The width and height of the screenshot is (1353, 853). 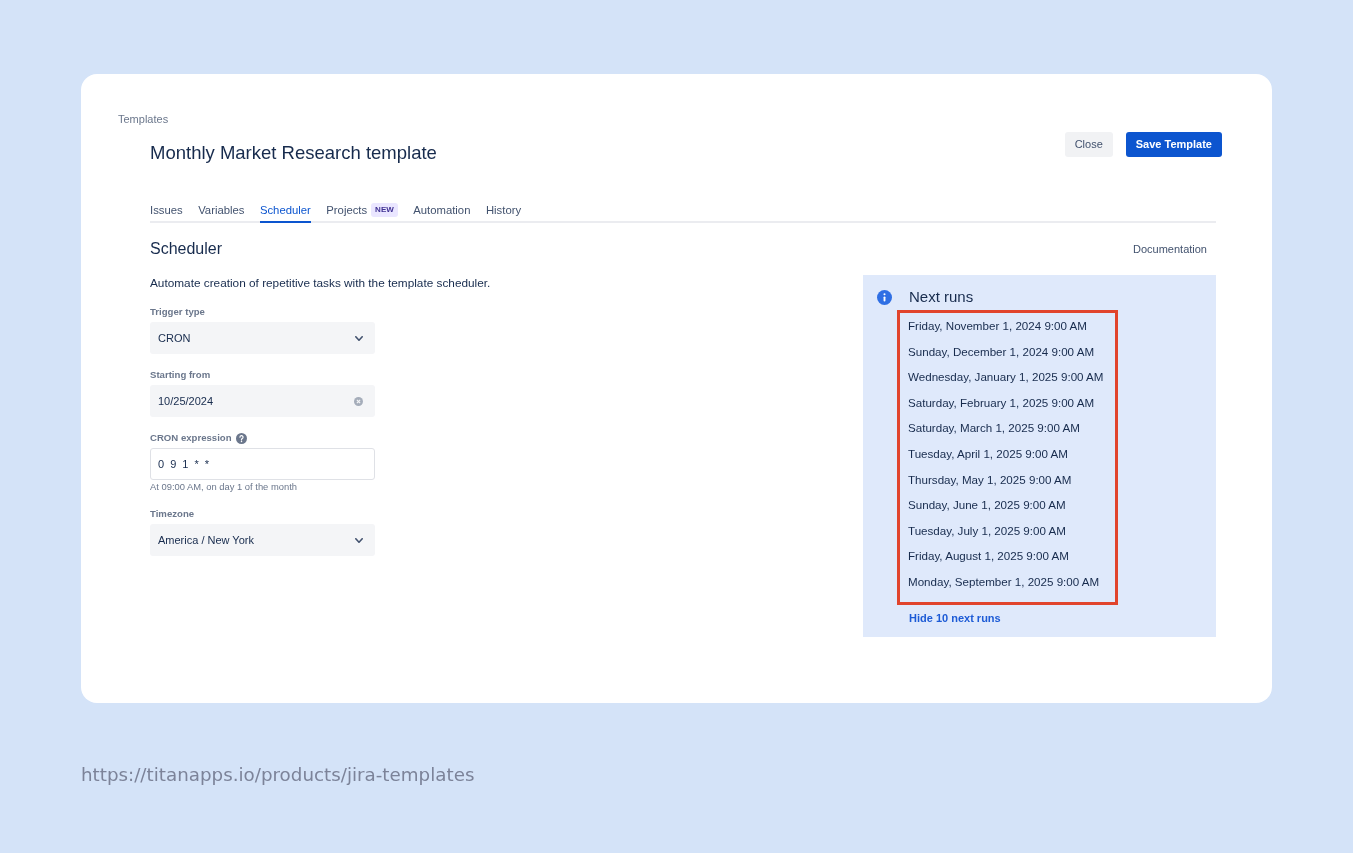 What do you see at coordinates (180, 375) in the screenshot?
I see `field-label: Starting from` at bounding box center [180, 375].